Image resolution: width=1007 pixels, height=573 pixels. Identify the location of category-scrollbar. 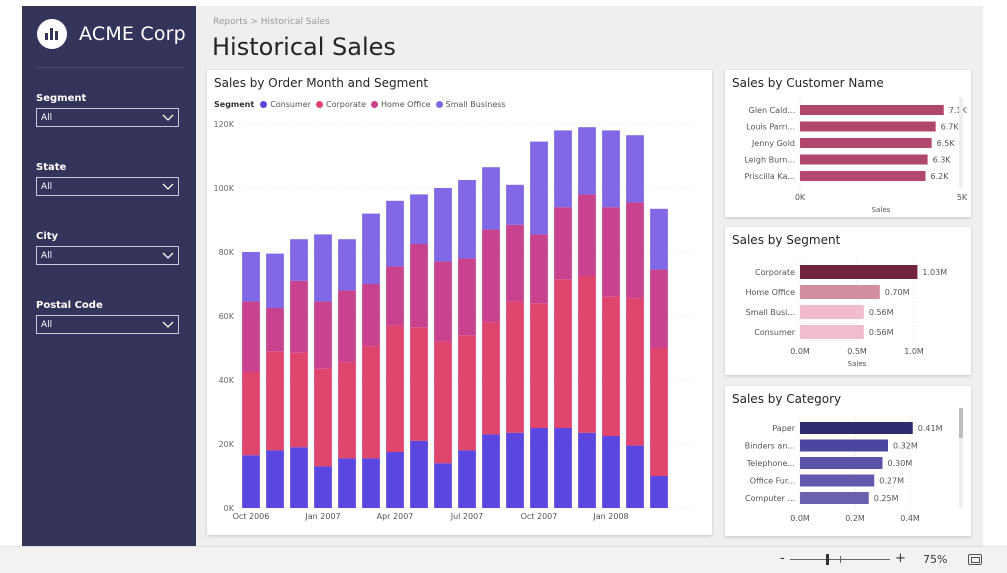
(961, 458).